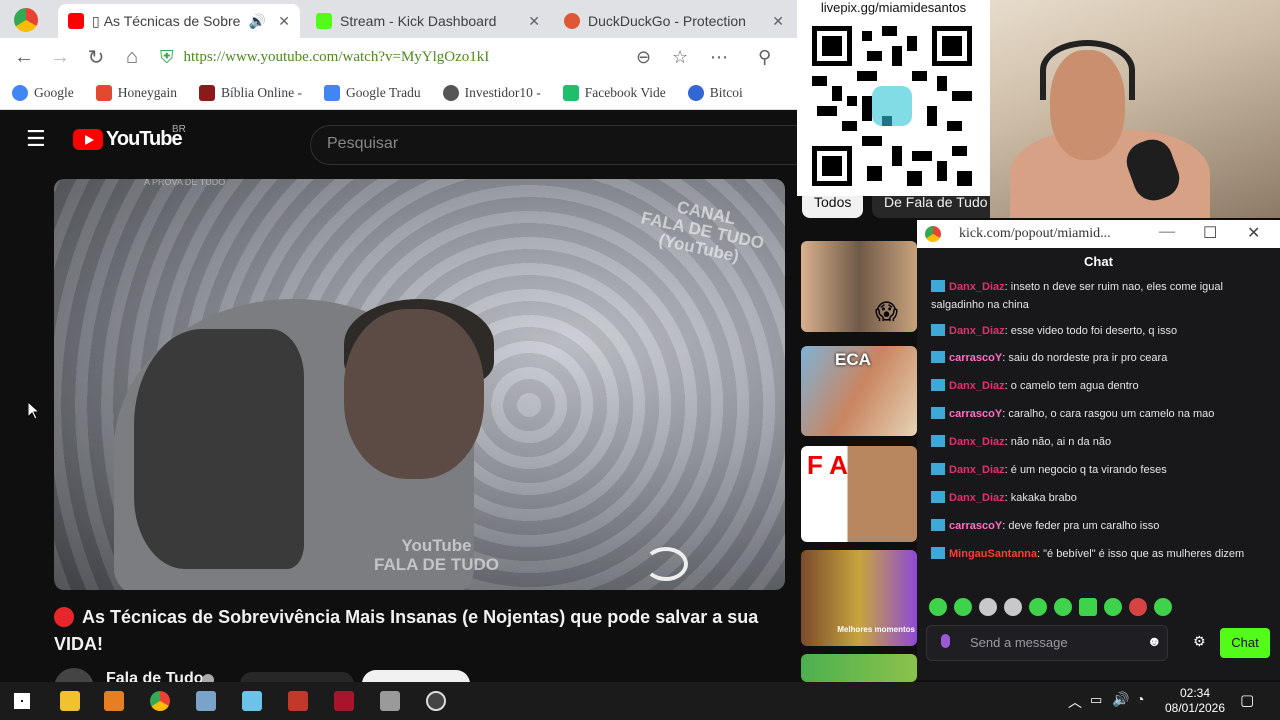  Describe the element at coordinates (70, 701) in the screenshot. I see `file-explorer-icon` at that location.